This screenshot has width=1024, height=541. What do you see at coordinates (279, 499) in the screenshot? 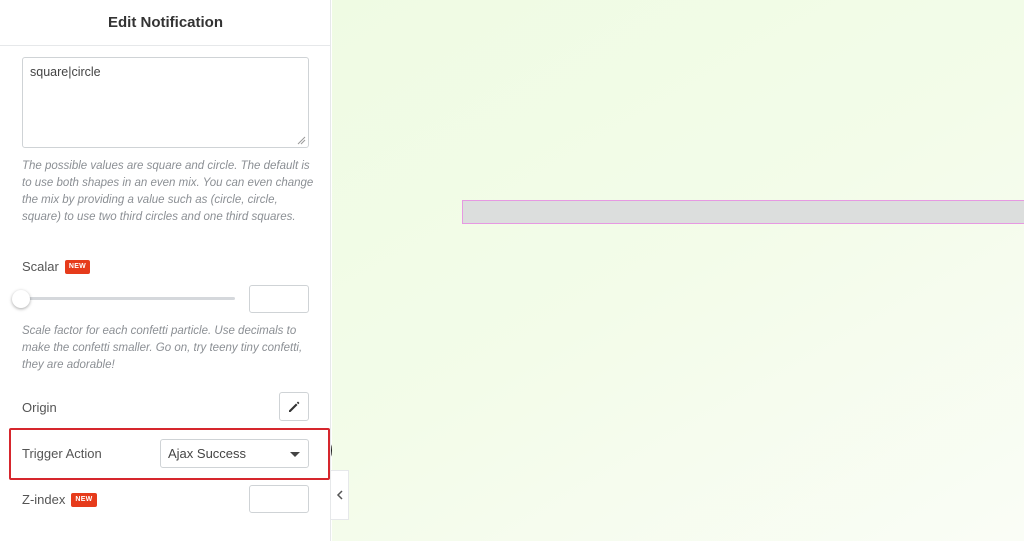
I see `zindex-input` at bounding box center [279, 499].